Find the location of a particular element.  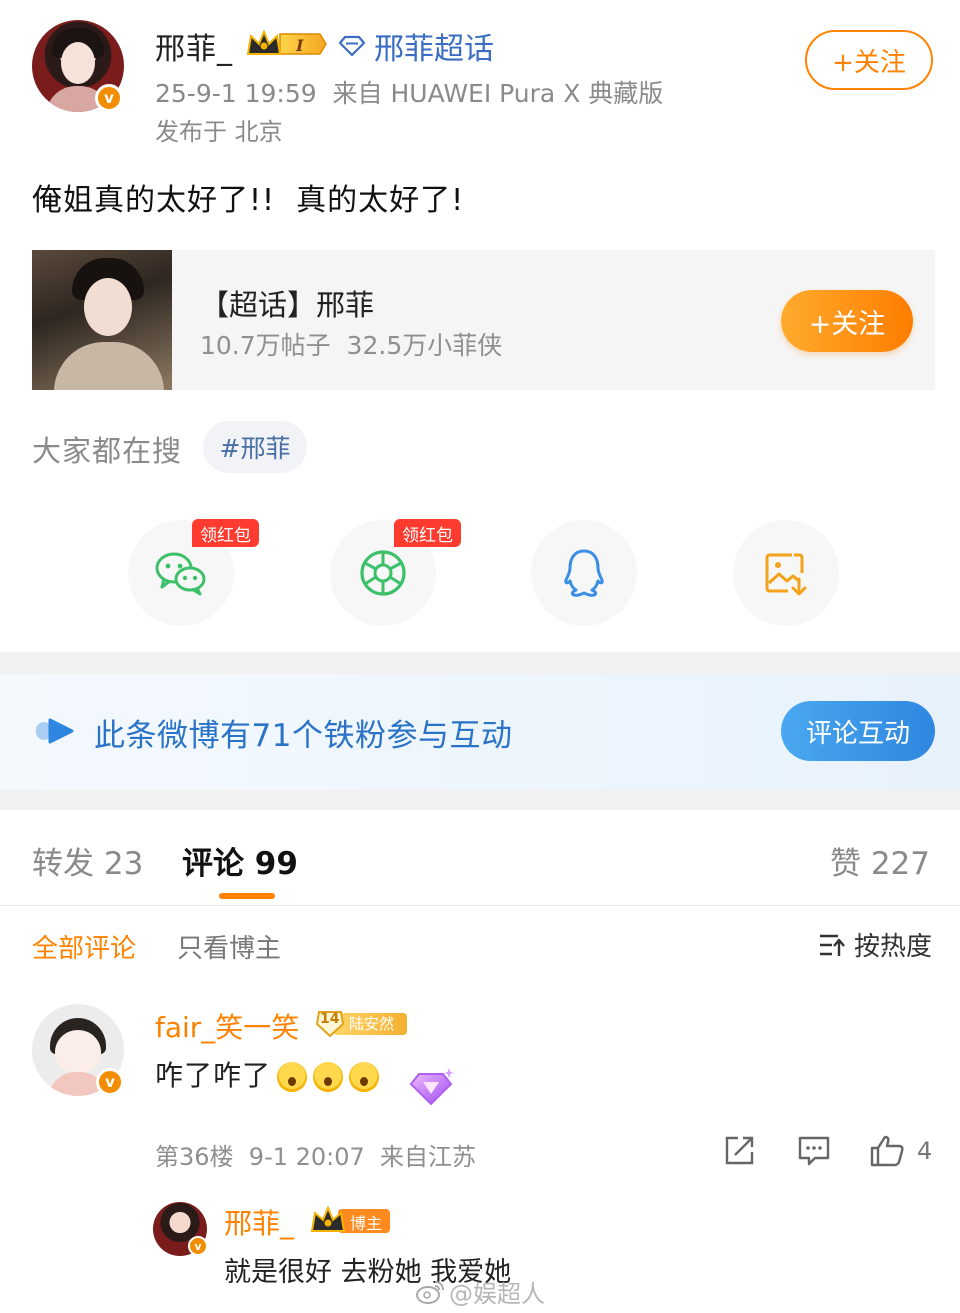

gem-gift-icon is located at coordinates (431, 1087).